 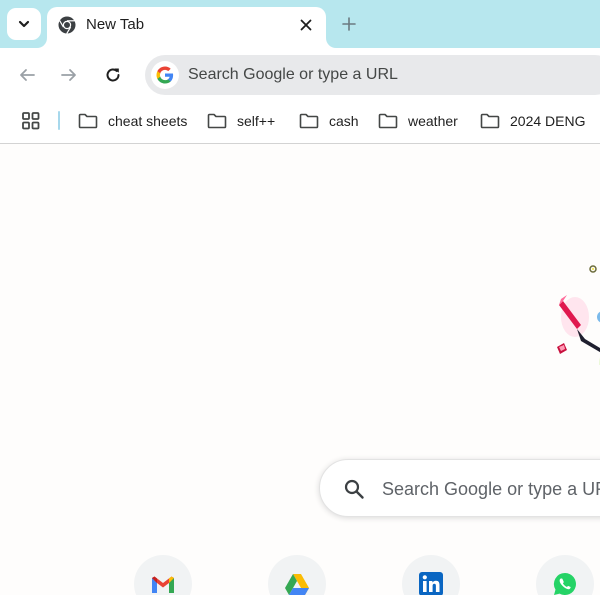 I want to click on chrome-icon, so click(x=67, y=25).